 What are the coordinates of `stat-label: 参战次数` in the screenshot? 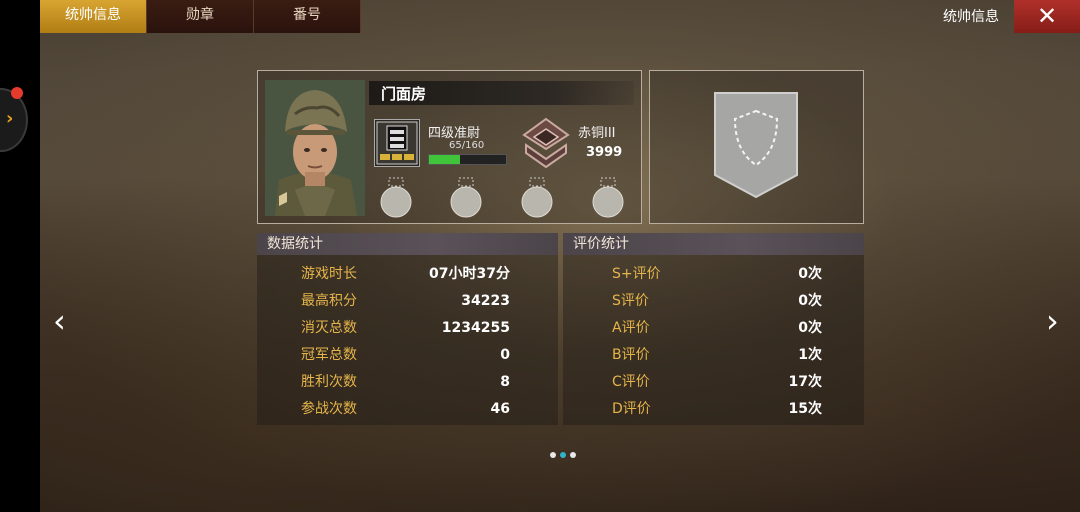 It's located at (329, 409).